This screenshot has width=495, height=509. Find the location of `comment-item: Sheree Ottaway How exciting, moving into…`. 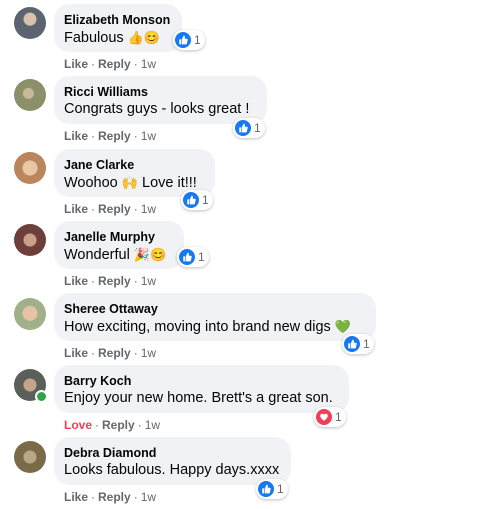

comment-item: Sheree Ottaway How exciting, moving into… is located at coordinates (247, 325).